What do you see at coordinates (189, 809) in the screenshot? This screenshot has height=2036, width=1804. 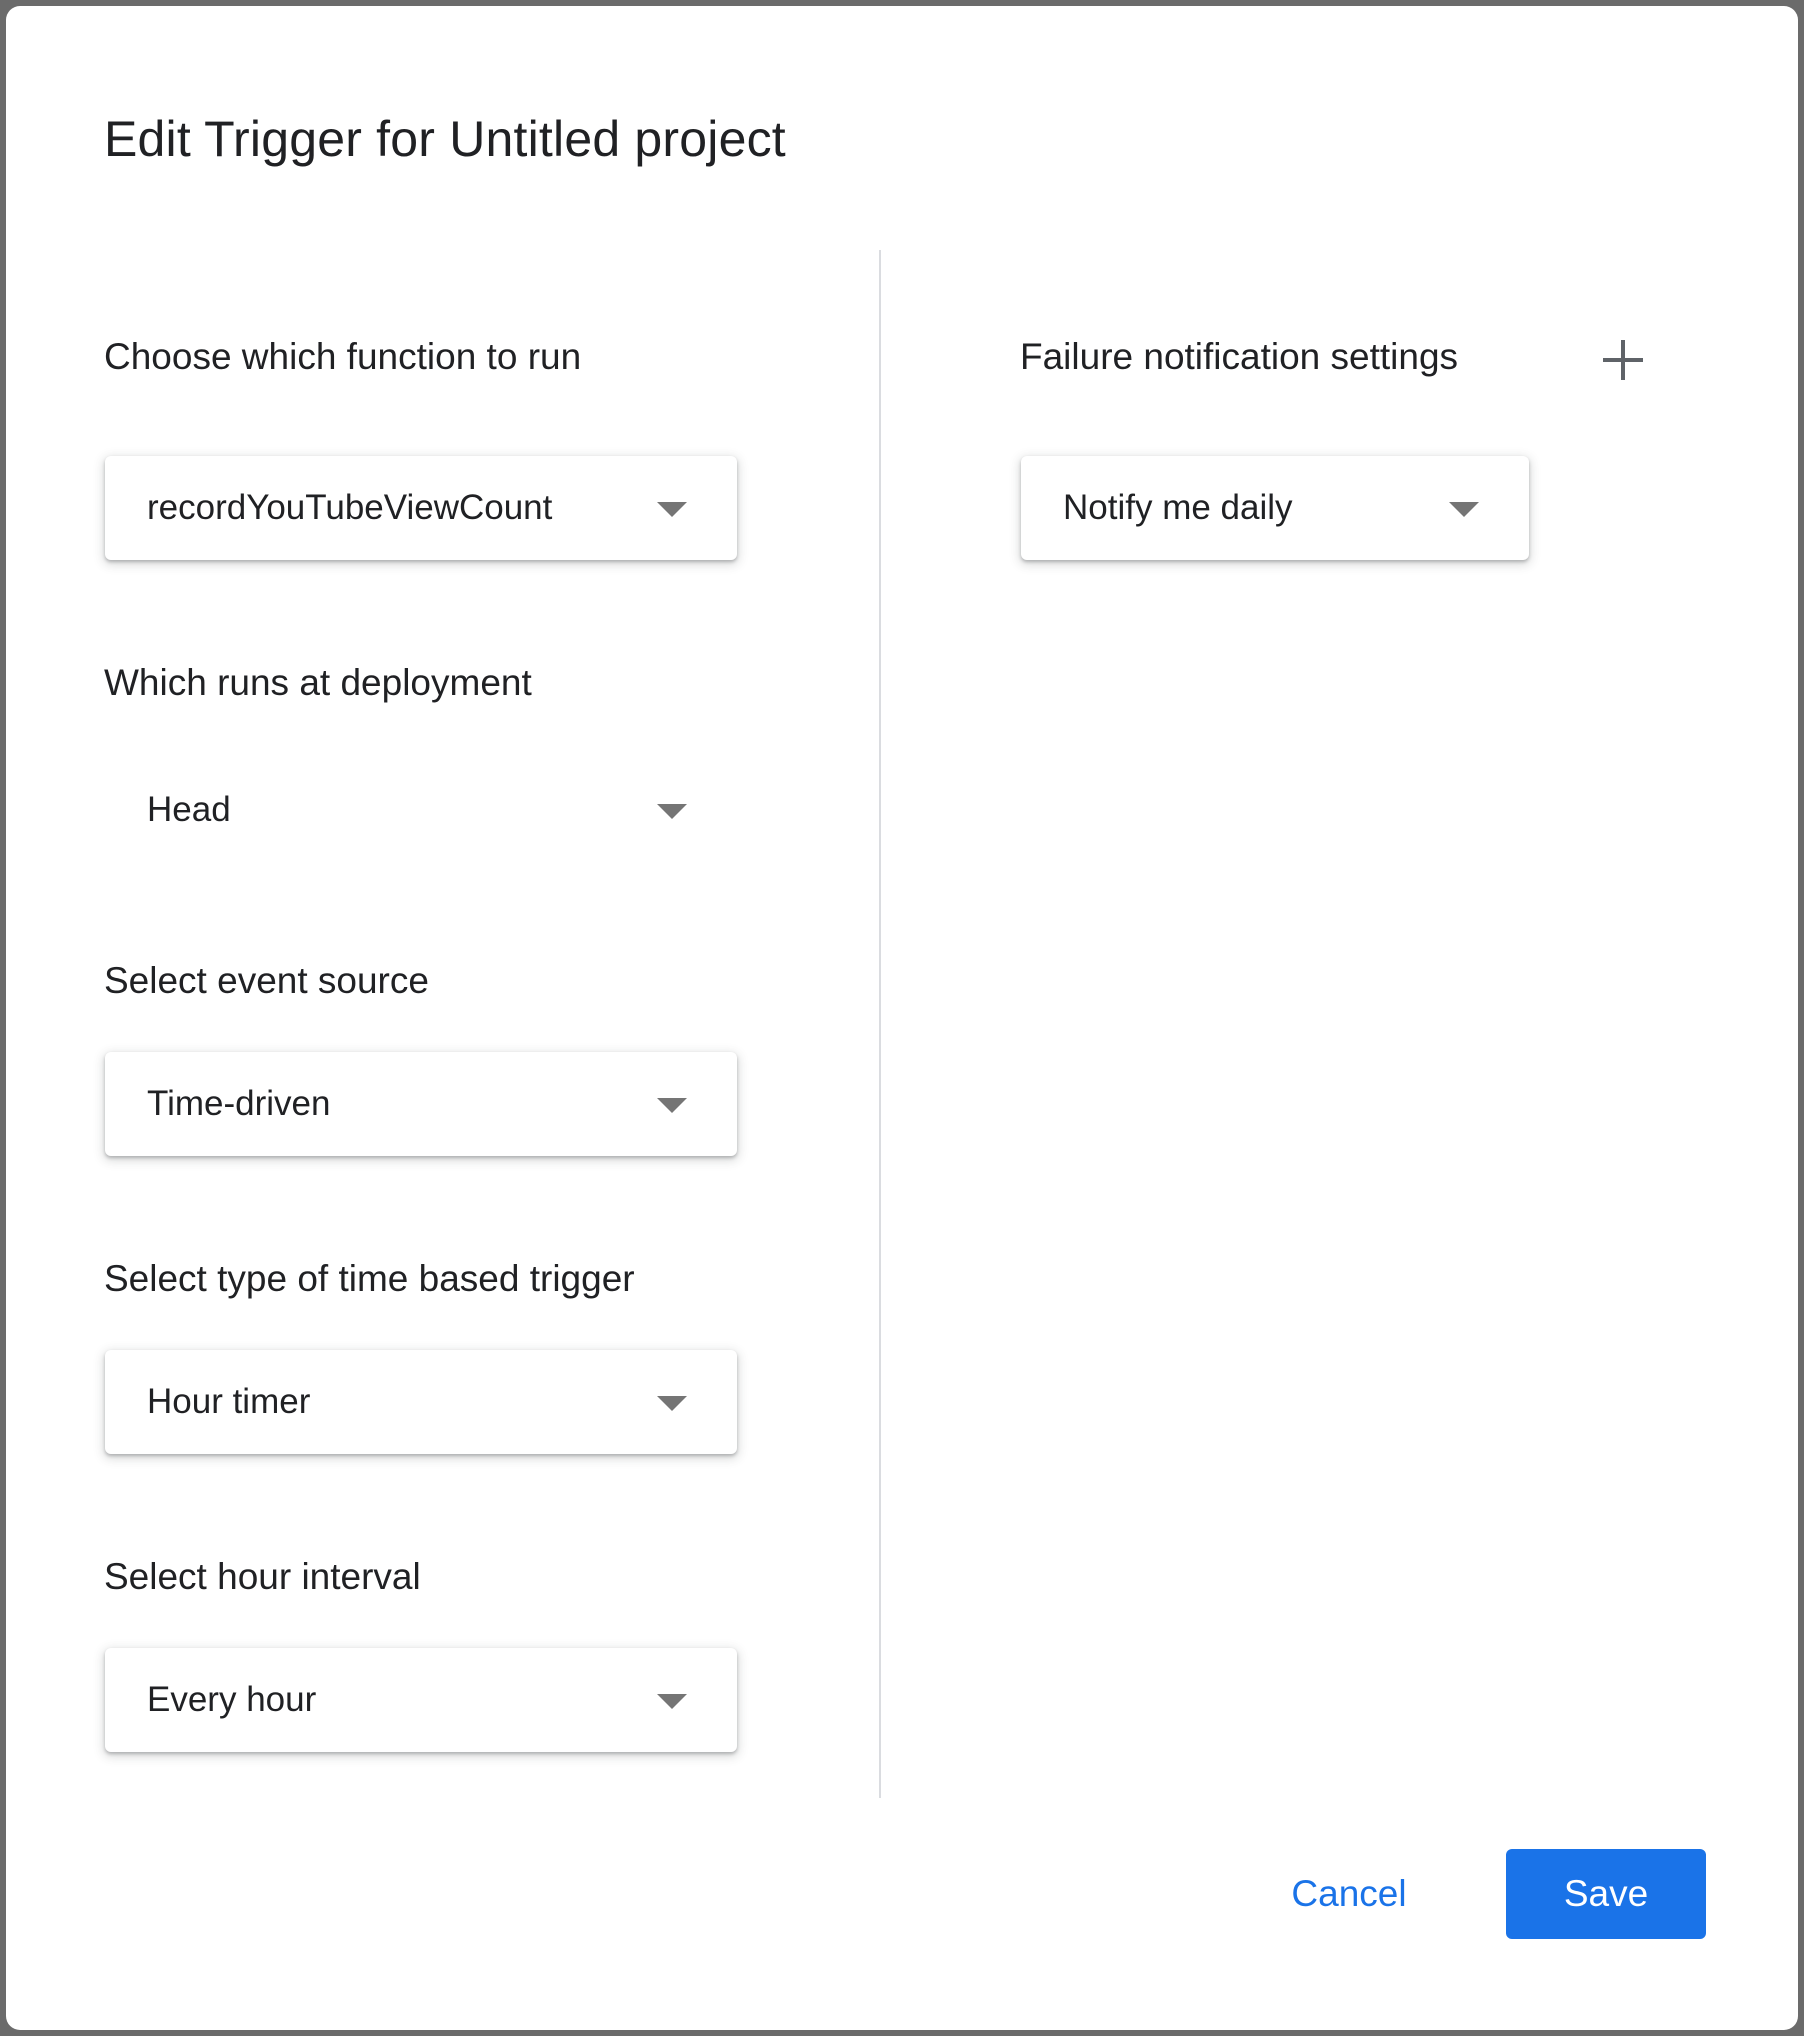 I see `deployment-select-value: Head` at bounding box center [189, 809].